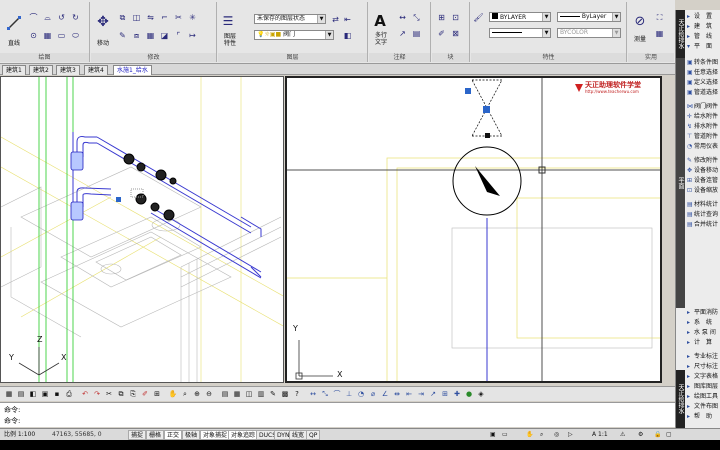 The height and width of the screenshot is (450, 720). Describe the element at coordinates (702, 406) in the screenshot. I see `sidebar-item: ▸ 文件布图` at that location.